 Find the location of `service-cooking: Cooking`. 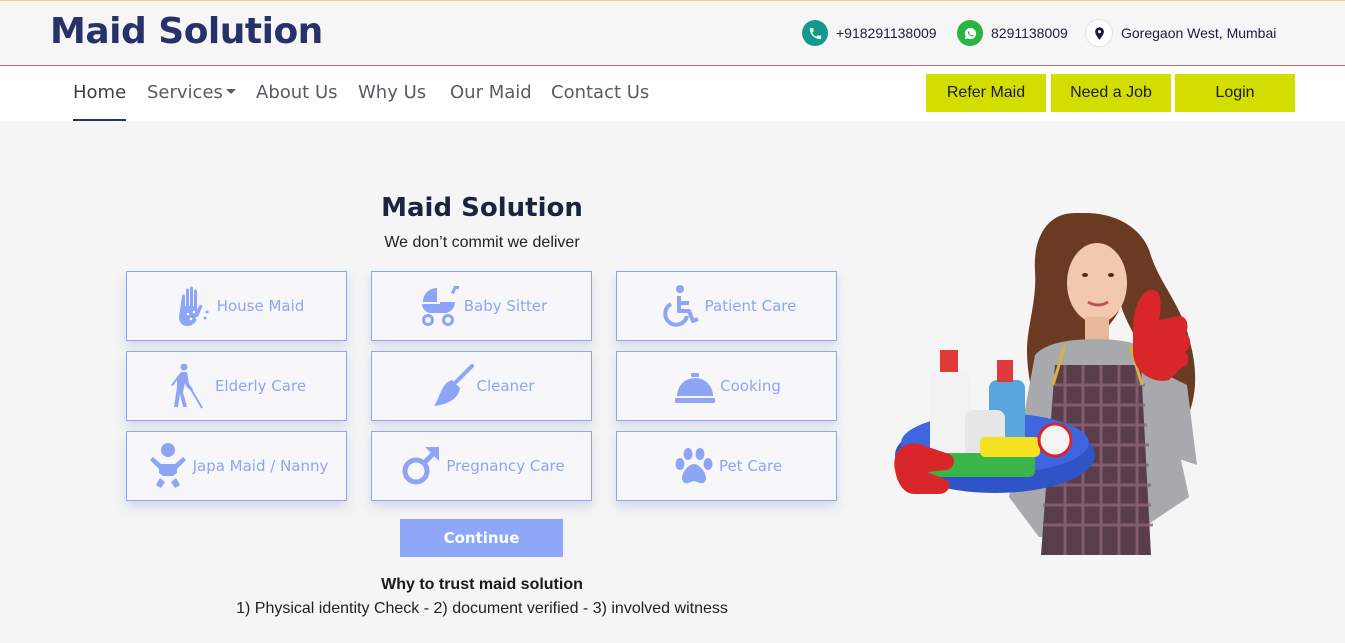

service-cooking: Cooking is located at coordinates (726, 386).